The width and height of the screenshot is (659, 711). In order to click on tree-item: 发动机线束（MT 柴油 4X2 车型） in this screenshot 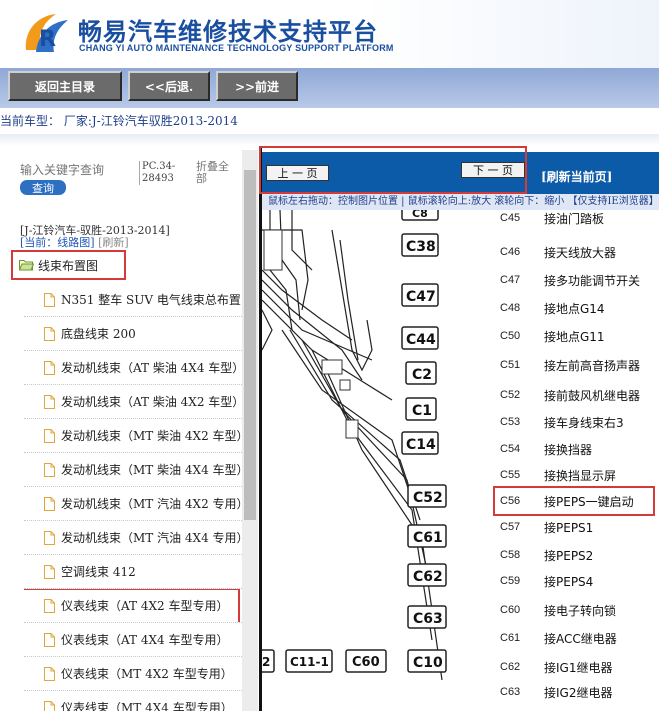, I will do `click(136, 436)`.